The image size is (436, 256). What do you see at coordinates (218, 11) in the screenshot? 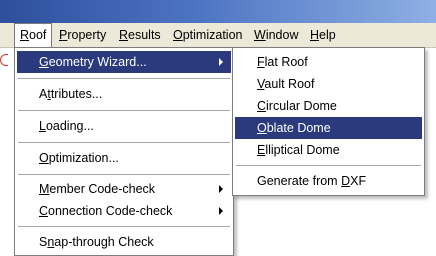
I see `title-bar` at bounding box center [218, 11].